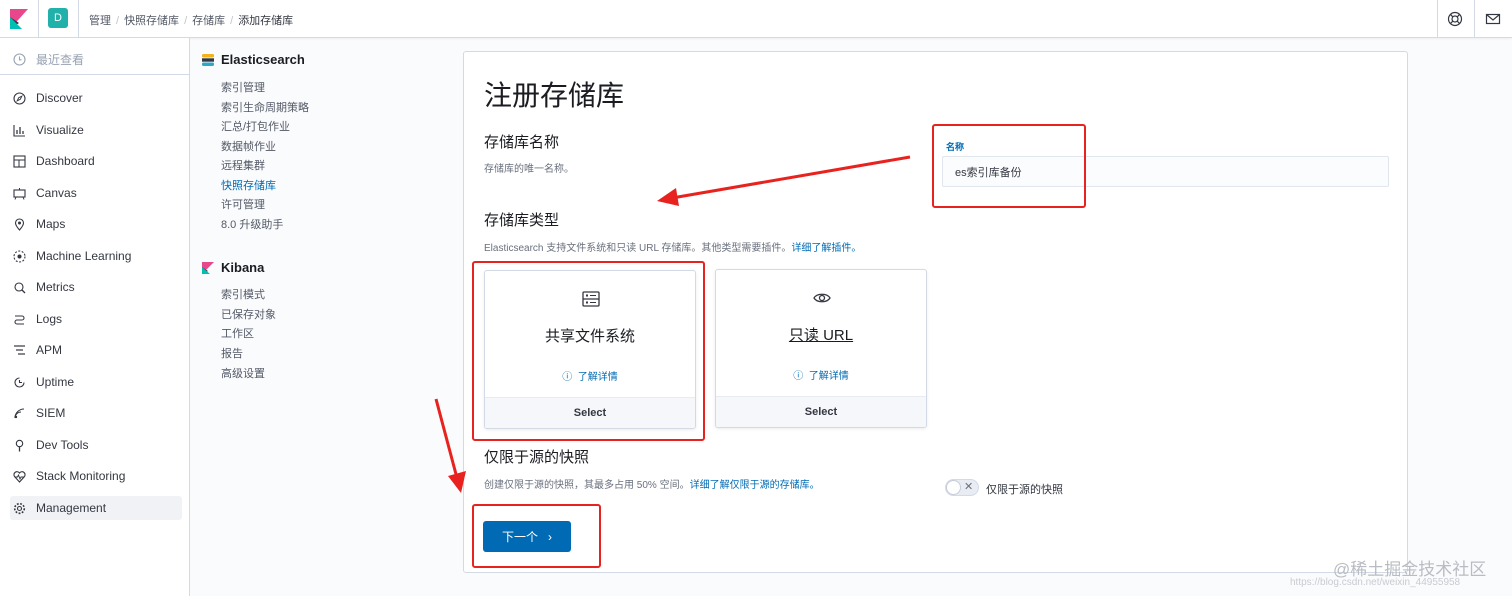  I want to click on elasticsearch-section-title: Elasticsearch, so click(253, 59).